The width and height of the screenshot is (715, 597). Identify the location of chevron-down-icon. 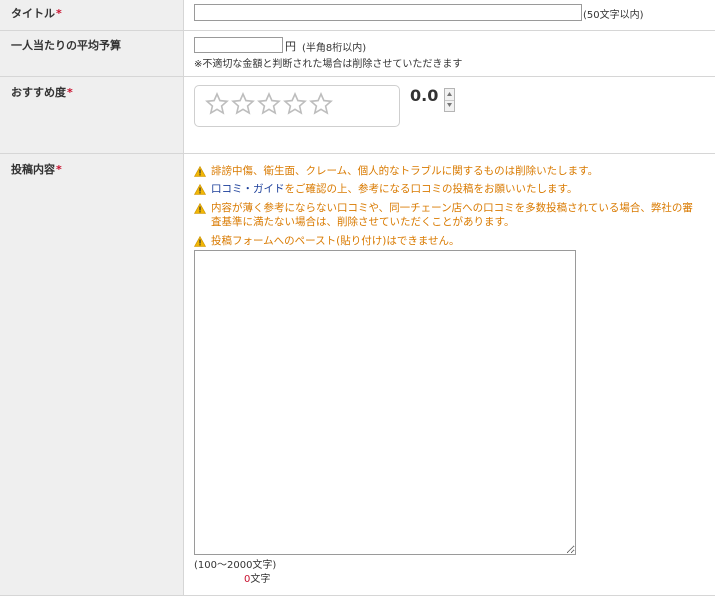
(449, 105).